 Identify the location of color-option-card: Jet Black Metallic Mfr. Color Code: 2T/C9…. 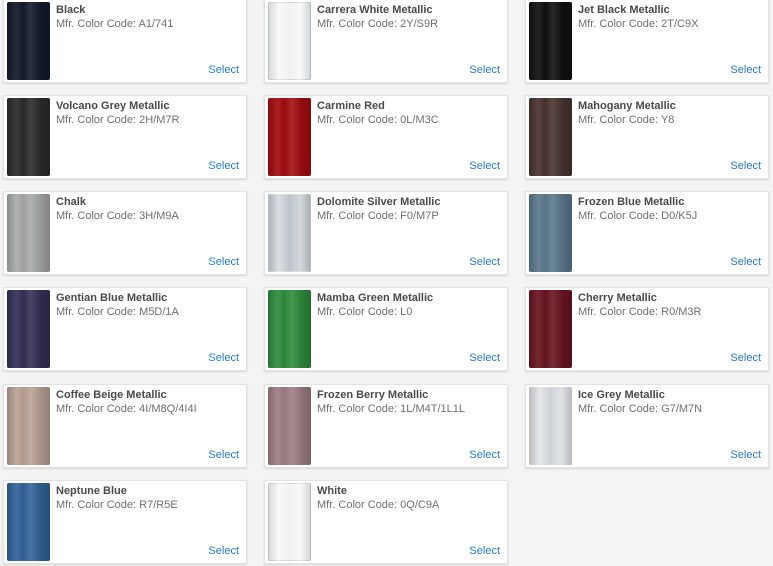
(647, 41).